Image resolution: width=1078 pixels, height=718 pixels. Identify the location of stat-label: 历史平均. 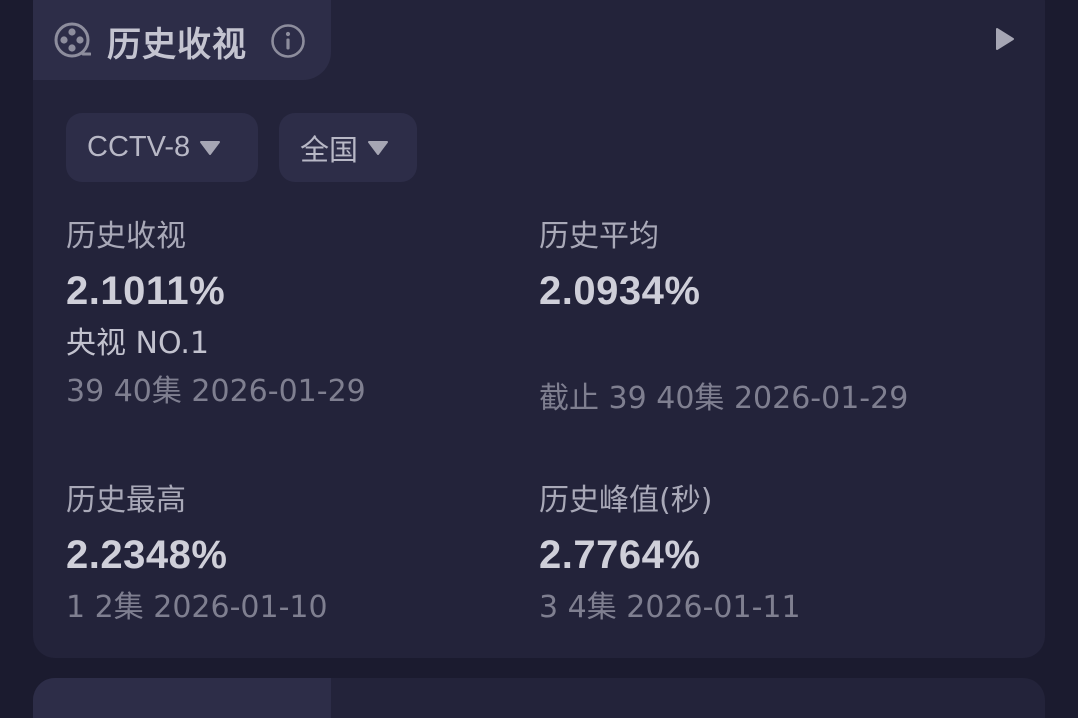
(599, 236).